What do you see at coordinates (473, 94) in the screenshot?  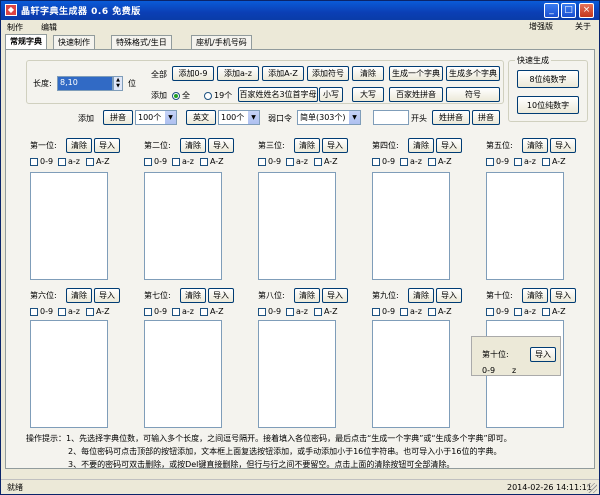 I see `symbol-button: 符号` at bounding box center [473, 94].